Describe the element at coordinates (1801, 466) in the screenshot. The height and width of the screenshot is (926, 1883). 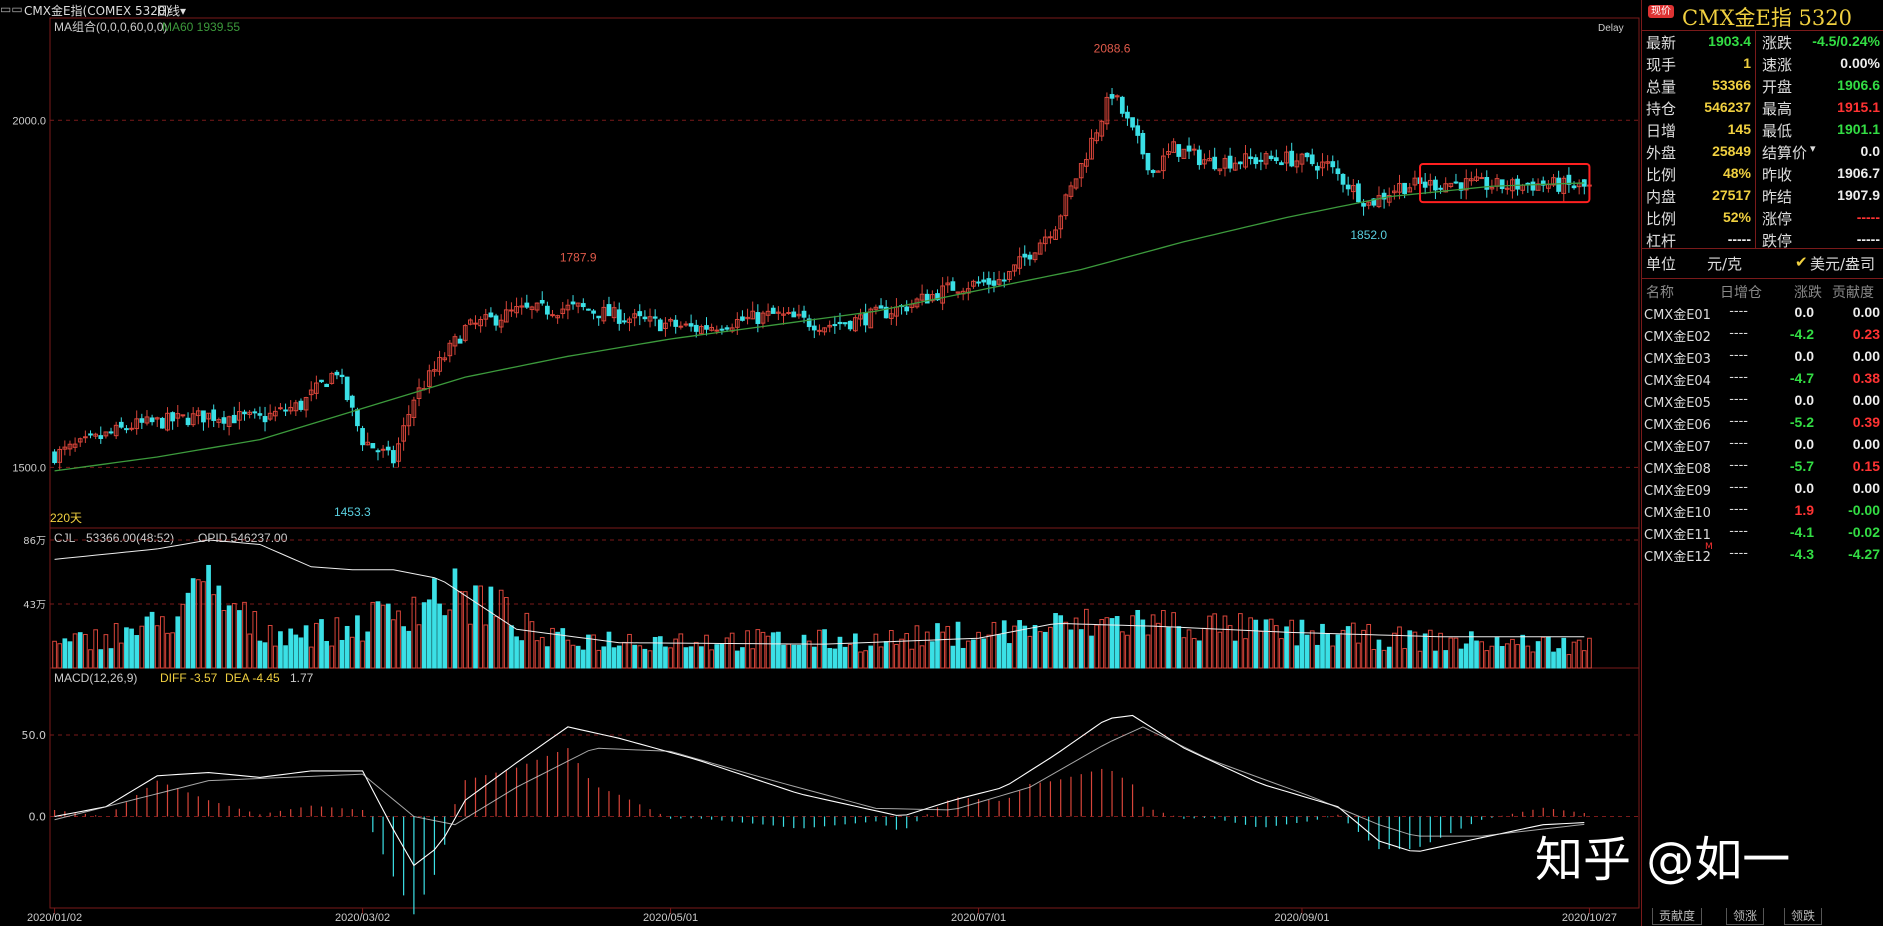
I see `contract-chg: -5.7` at that location.